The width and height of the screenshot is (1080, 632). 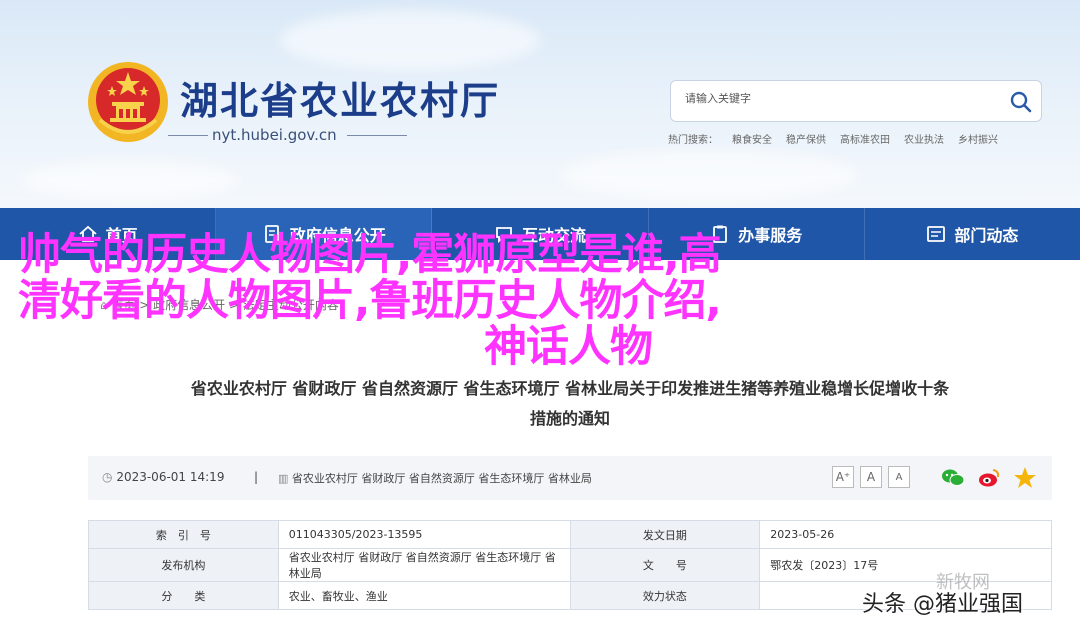 I want to click on hot-search-label: 热门搜索：, so click(x=693, y=140).